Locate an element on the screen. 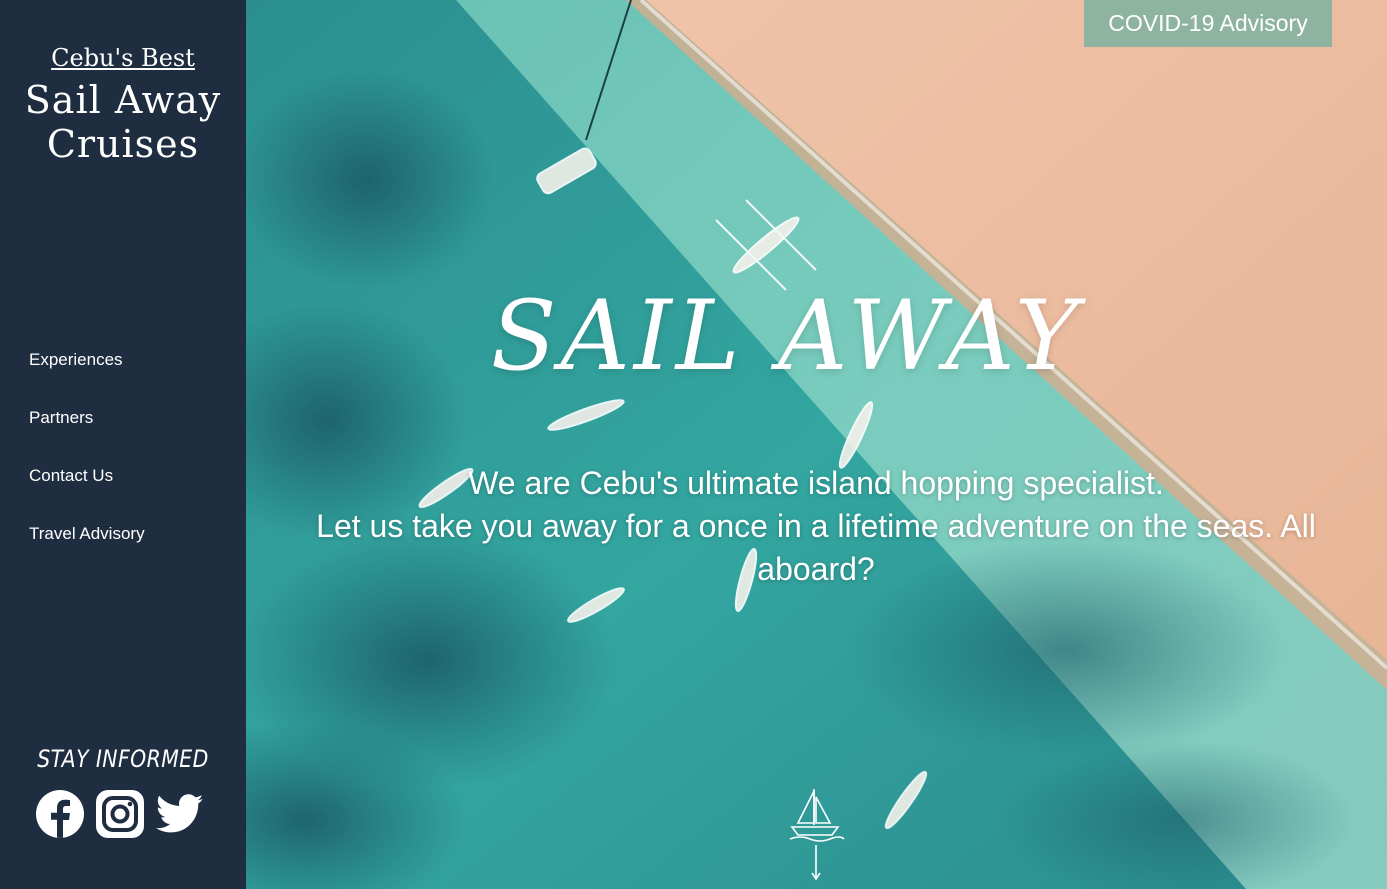 This screenshot has height=889, width=1387. stay-informed-heading: STAY INFORMED is located at coordinates (123, 759).